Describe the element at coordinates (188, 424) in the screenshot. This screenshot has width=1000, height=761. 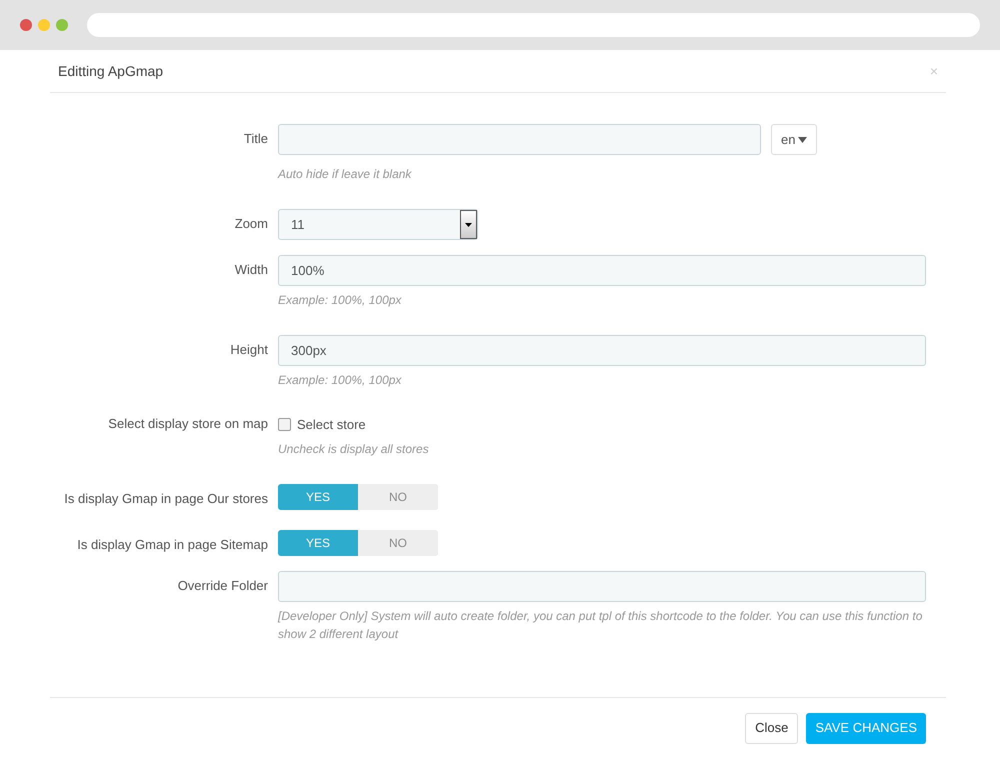
I see `field-label: Select display store on map` at that location.